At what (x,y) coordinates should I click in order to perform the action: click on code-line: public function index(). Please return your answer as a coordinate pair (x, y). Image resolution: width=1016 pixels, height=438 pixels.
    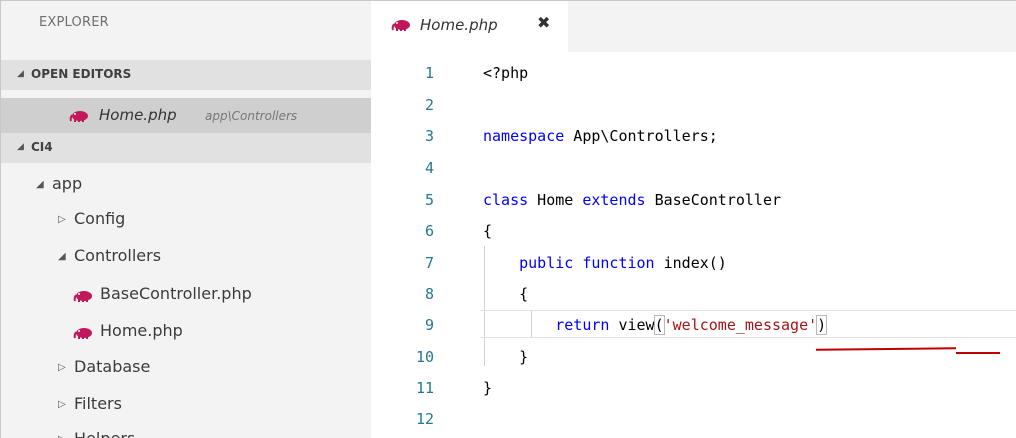
    Looking at the image, I should click on (623, 263).